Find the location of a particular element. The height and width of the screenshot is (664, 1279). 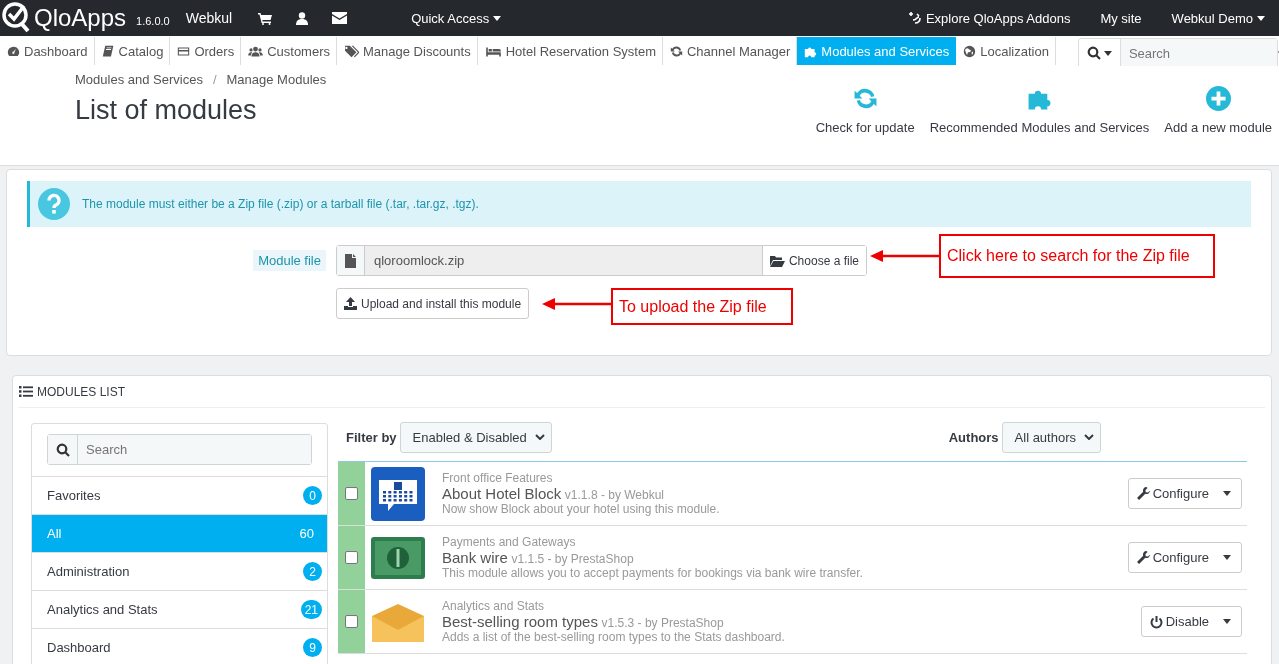

count-badge: 21 is located at coordinates (311, 609).